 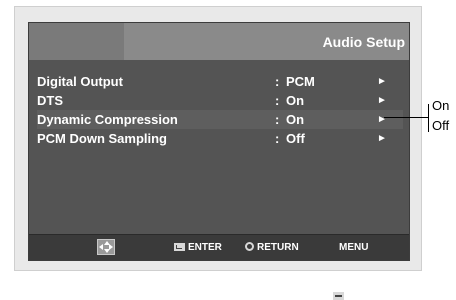 I want to click on menu-item-label: Digital Output, so click(x=80, y=81).